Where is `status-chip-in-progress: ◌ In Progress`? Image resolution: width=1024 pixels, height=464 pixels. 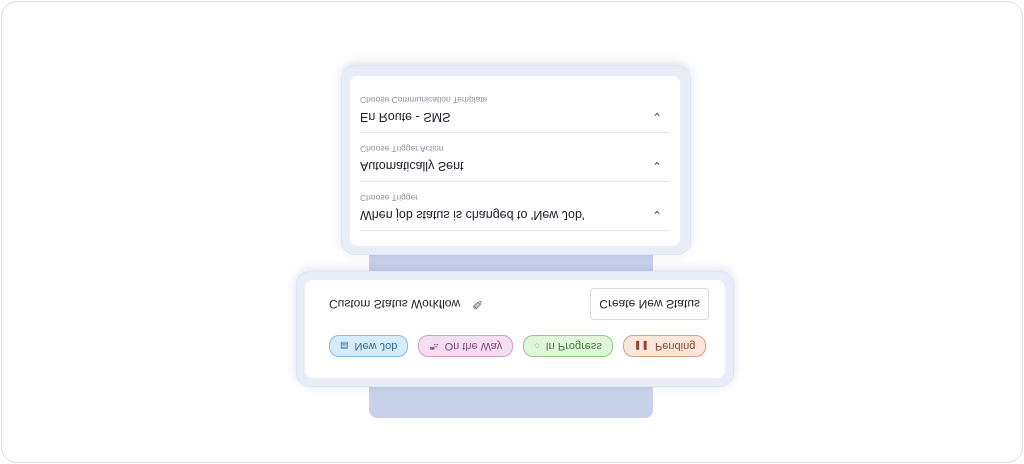 status-chip-in-progress: ◌ In Progress is located at coordinates (568, 346).